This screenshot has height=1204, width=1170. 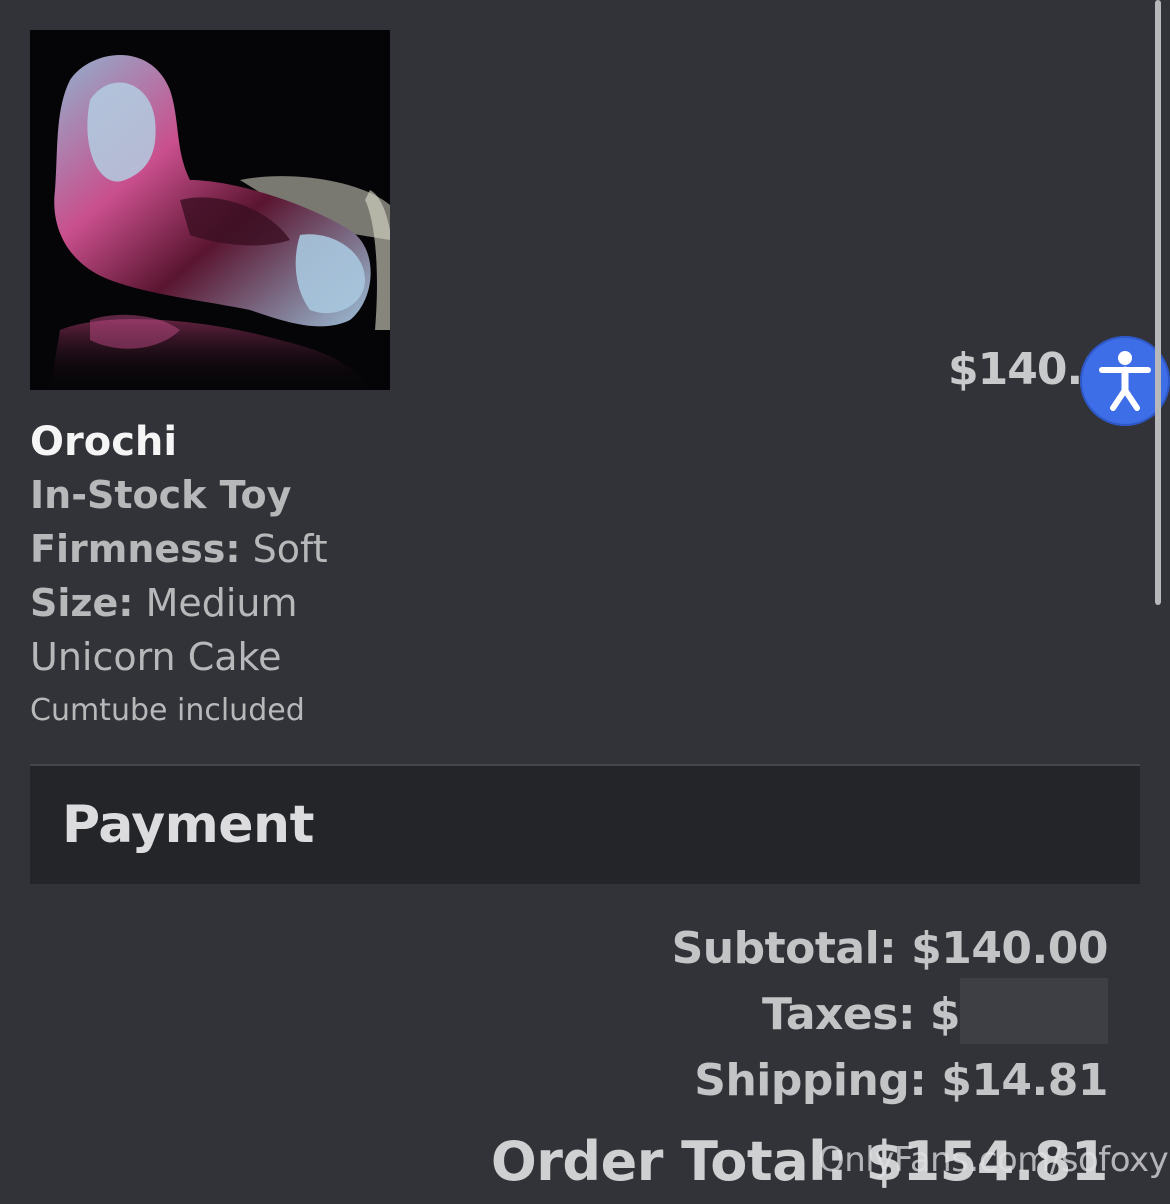 I want to click on product-image, so click(x=210, y=210).